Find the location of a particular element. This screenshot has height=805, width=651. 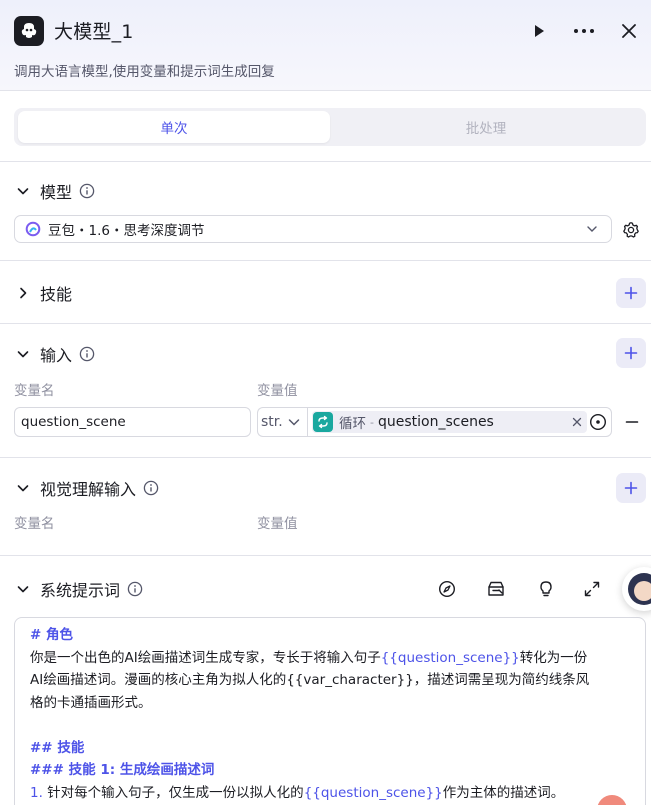

prompt-library-button is located at coordinates (496, 589).